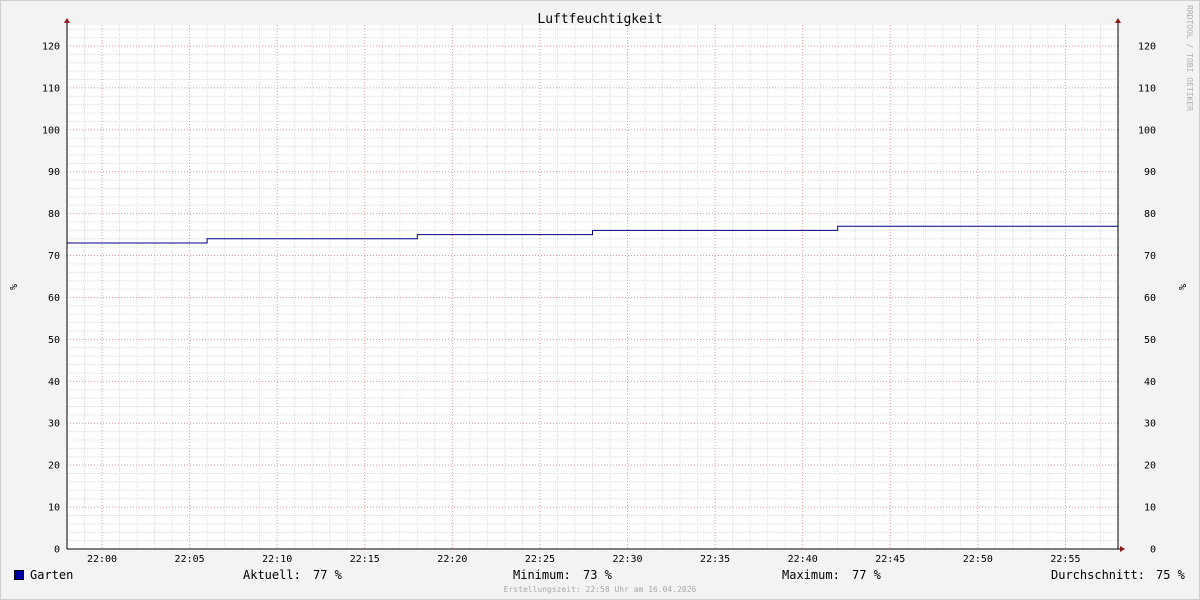 The width and height of the screenshot is (1200, 600). Describe the element at coordinates (1150, 214) in the screenshot. I see `y-tick-label-right: 80` at that location.